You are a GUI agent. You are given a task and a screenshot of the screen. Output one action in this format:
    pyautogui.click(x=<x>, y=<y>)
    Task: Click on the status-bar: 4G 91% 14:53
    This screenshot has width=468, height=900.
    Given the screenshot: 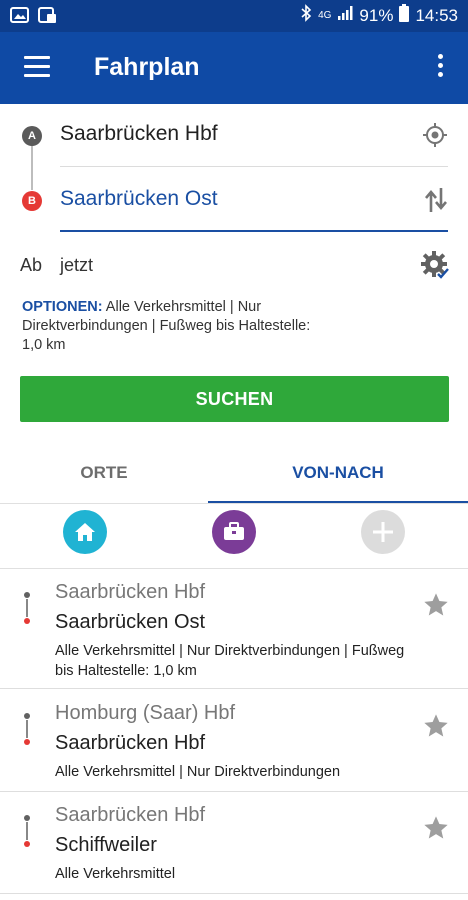 What is the action you would take?
    pyautogui.click(x=234, y=16)
    